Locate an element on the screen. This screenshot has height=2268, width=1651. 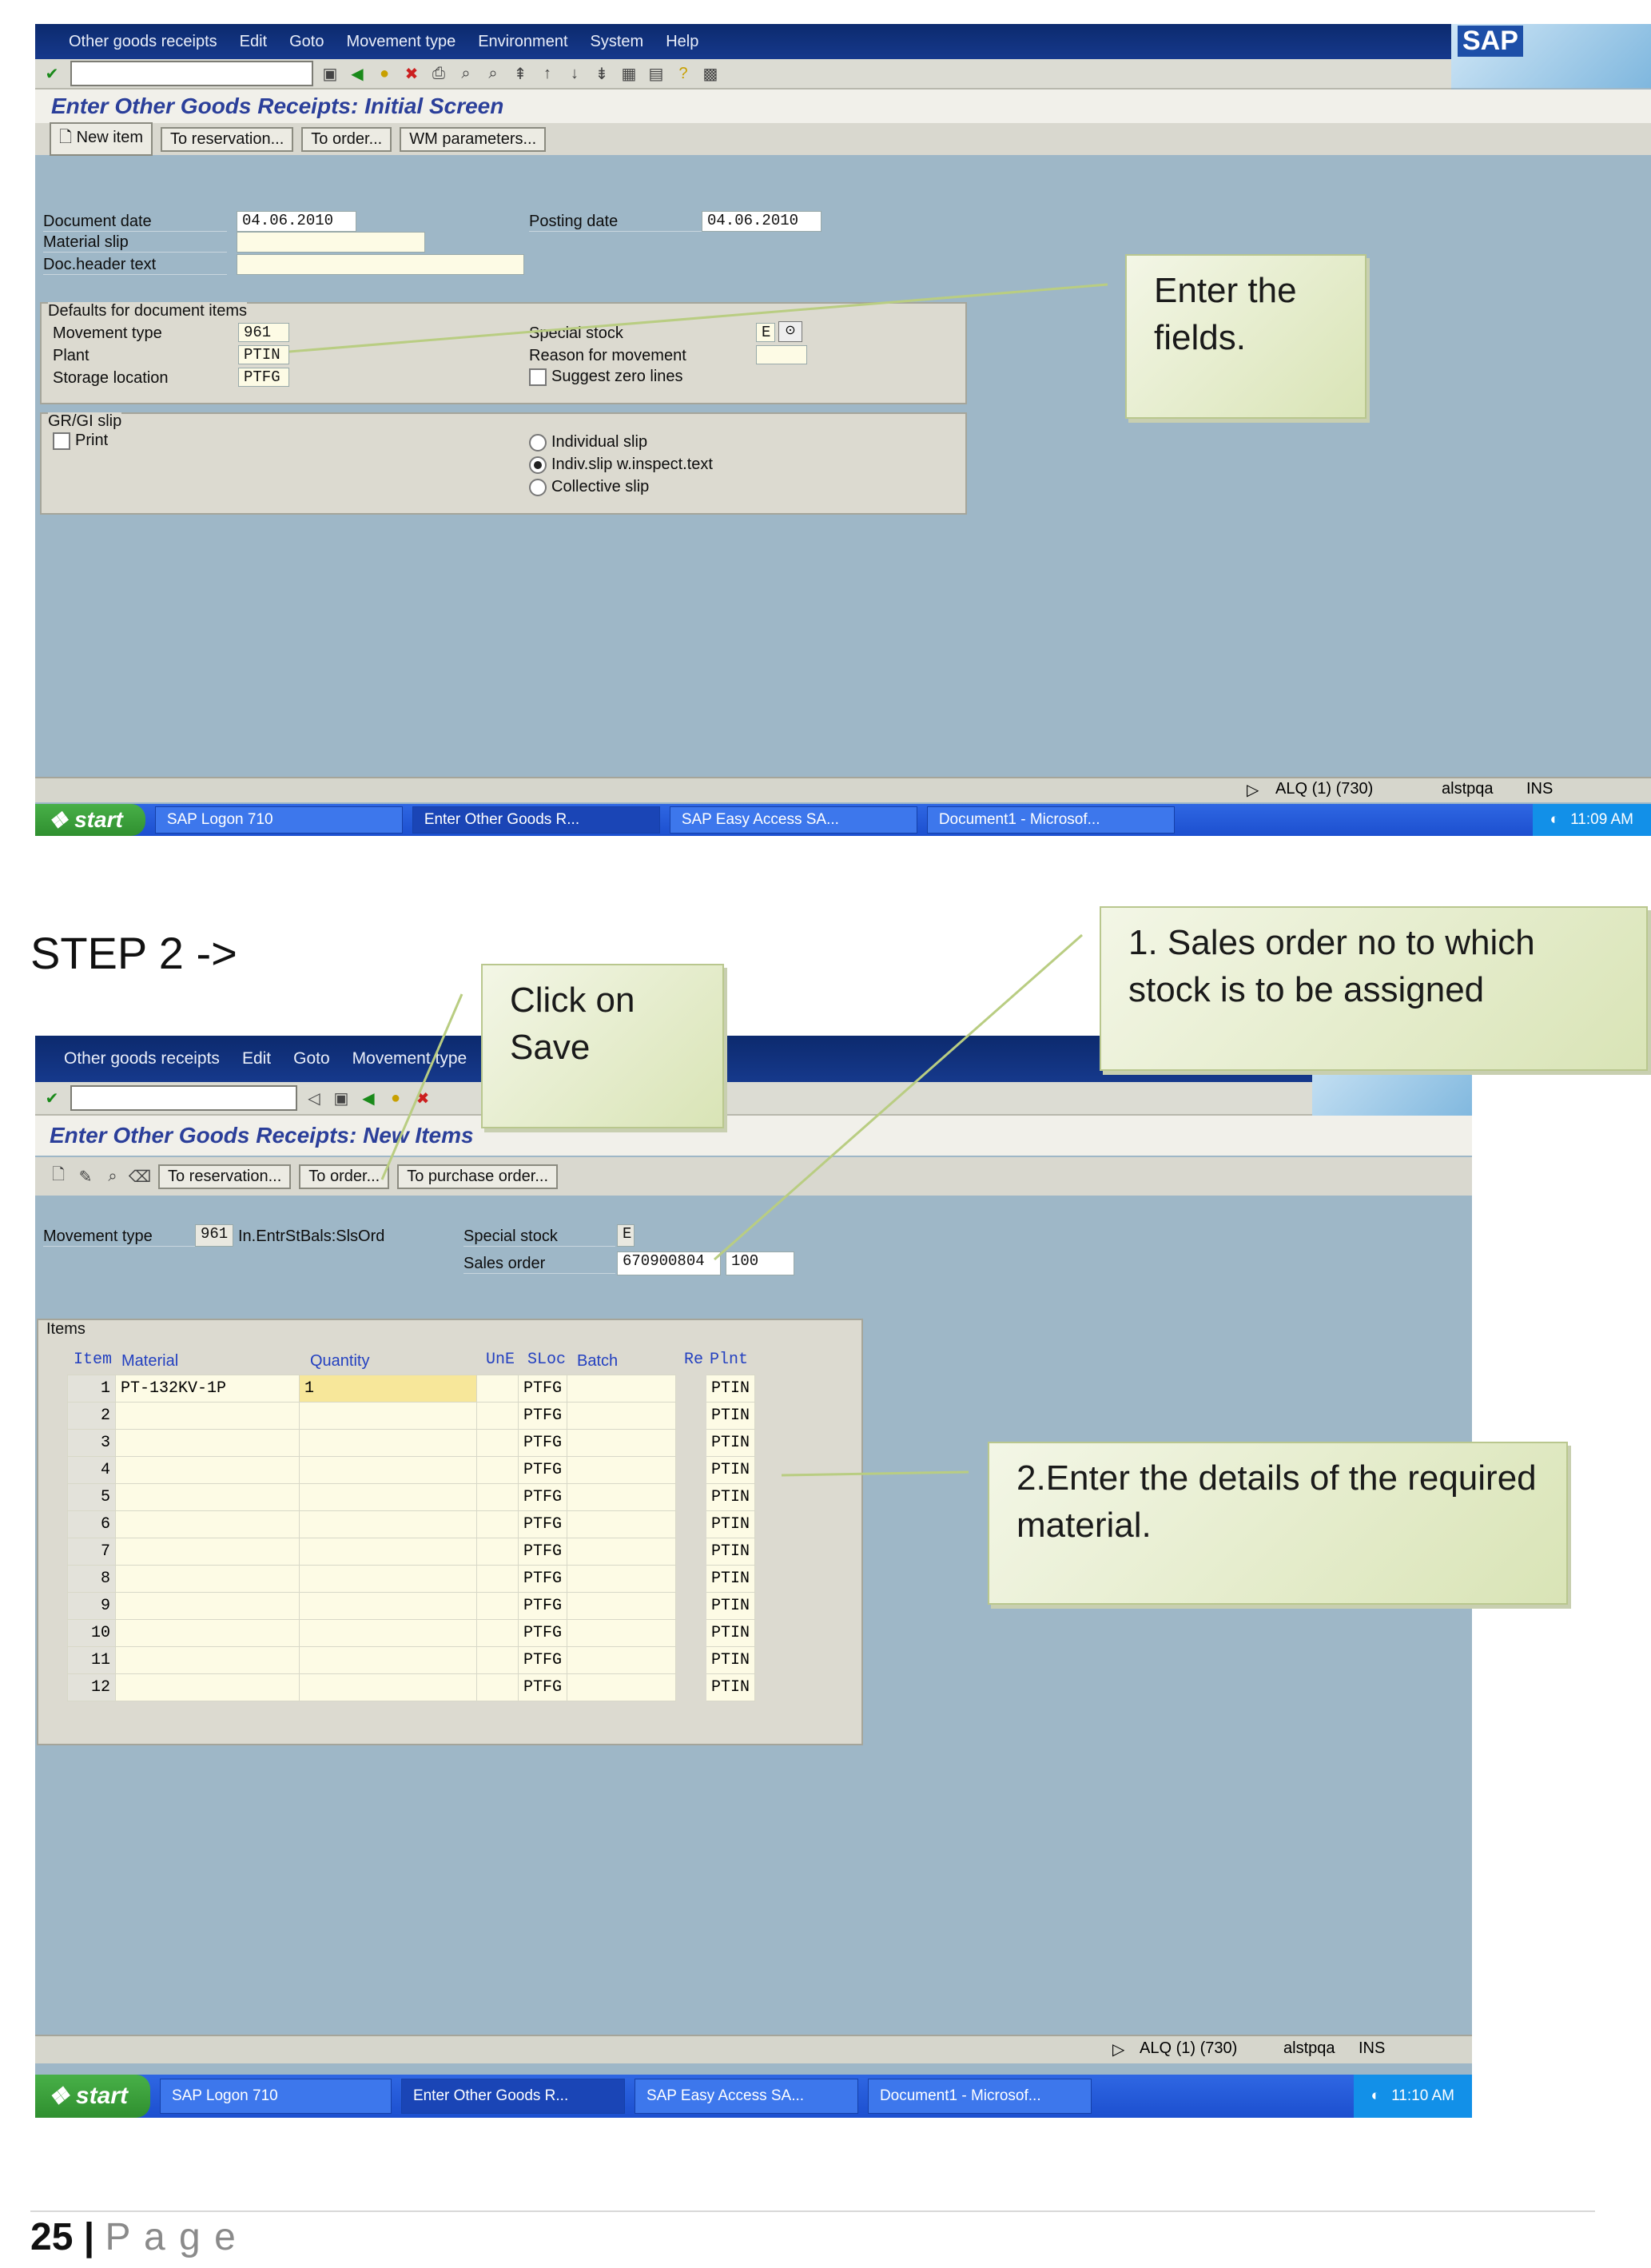
page-footer: 25 | P a g e is located at coordinates (133, 2237).